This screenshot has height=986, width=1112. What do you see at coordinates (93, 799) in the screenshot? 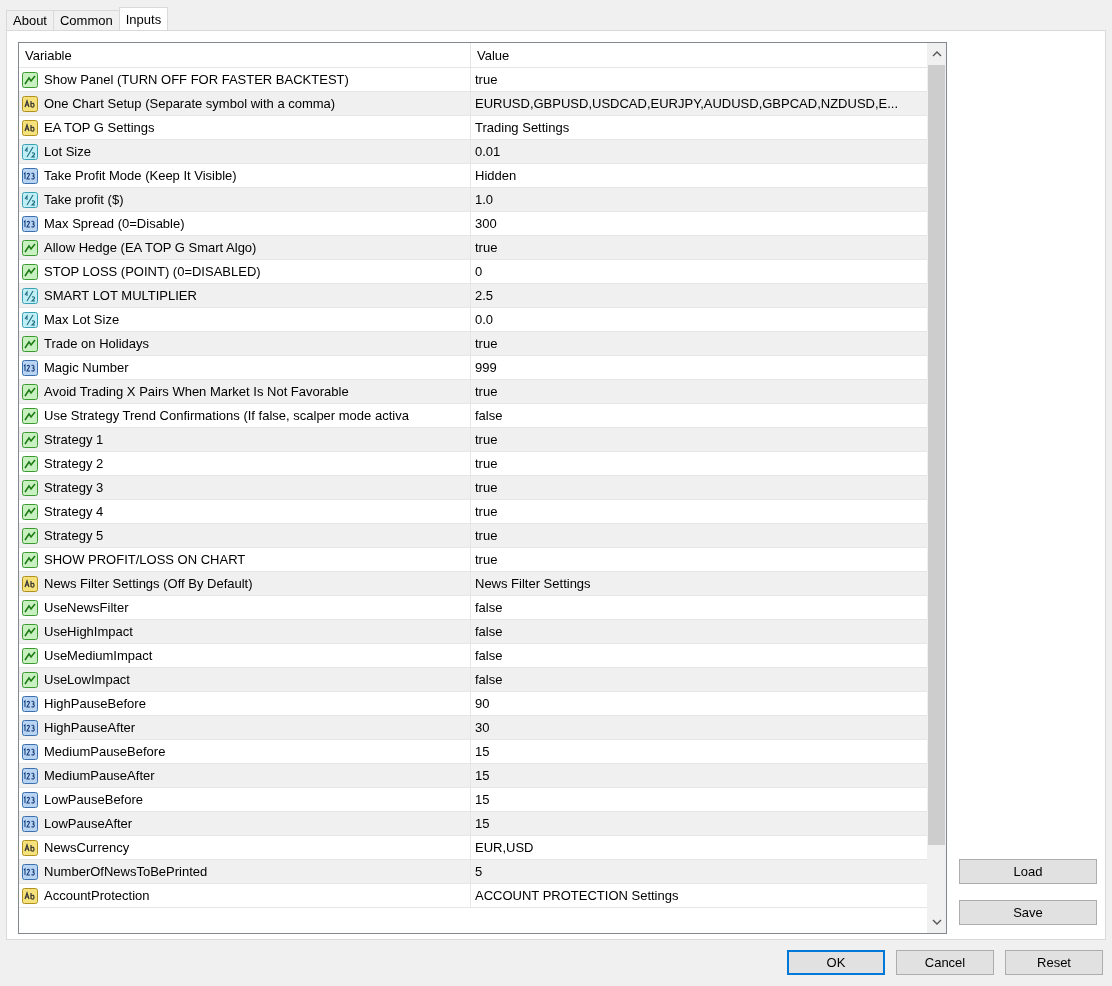
I see `variable-name: LowPauseBefore` at bounding box center [93, 799].